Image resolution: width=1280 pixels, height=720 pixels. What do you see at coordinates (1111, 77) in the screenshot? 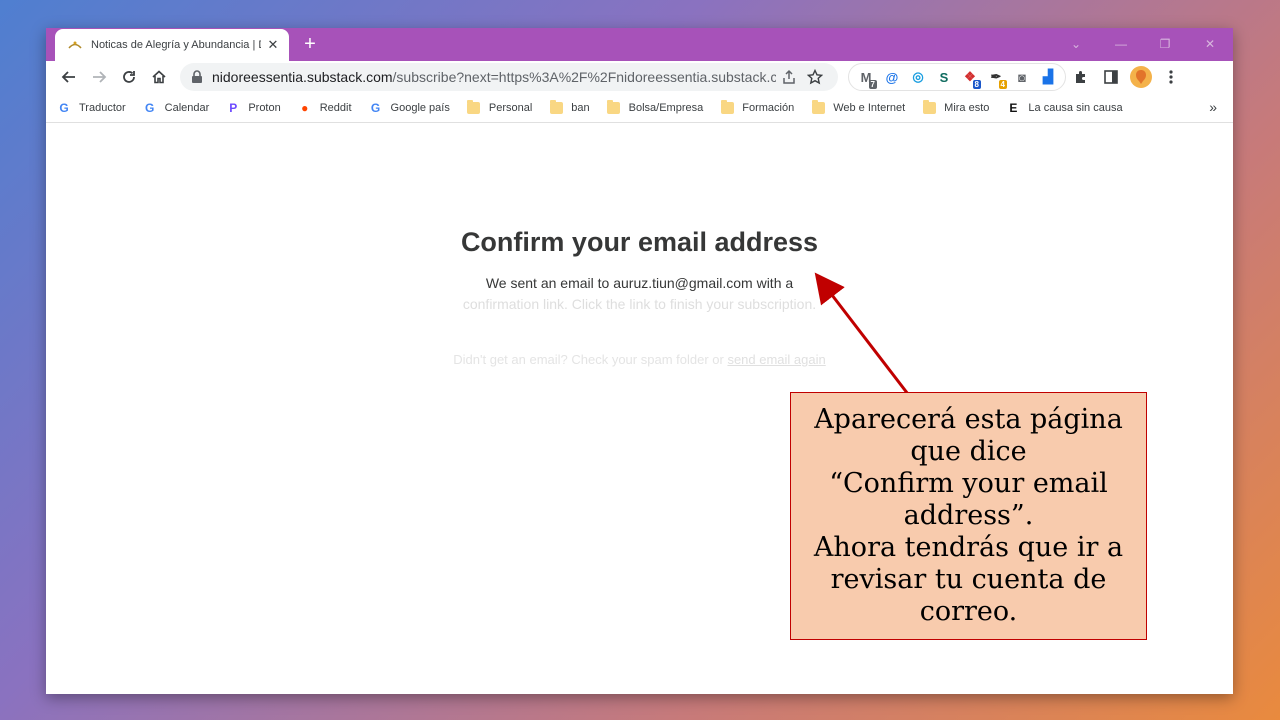
I see `side-panel-icon` at bounding box center [1111, 77].